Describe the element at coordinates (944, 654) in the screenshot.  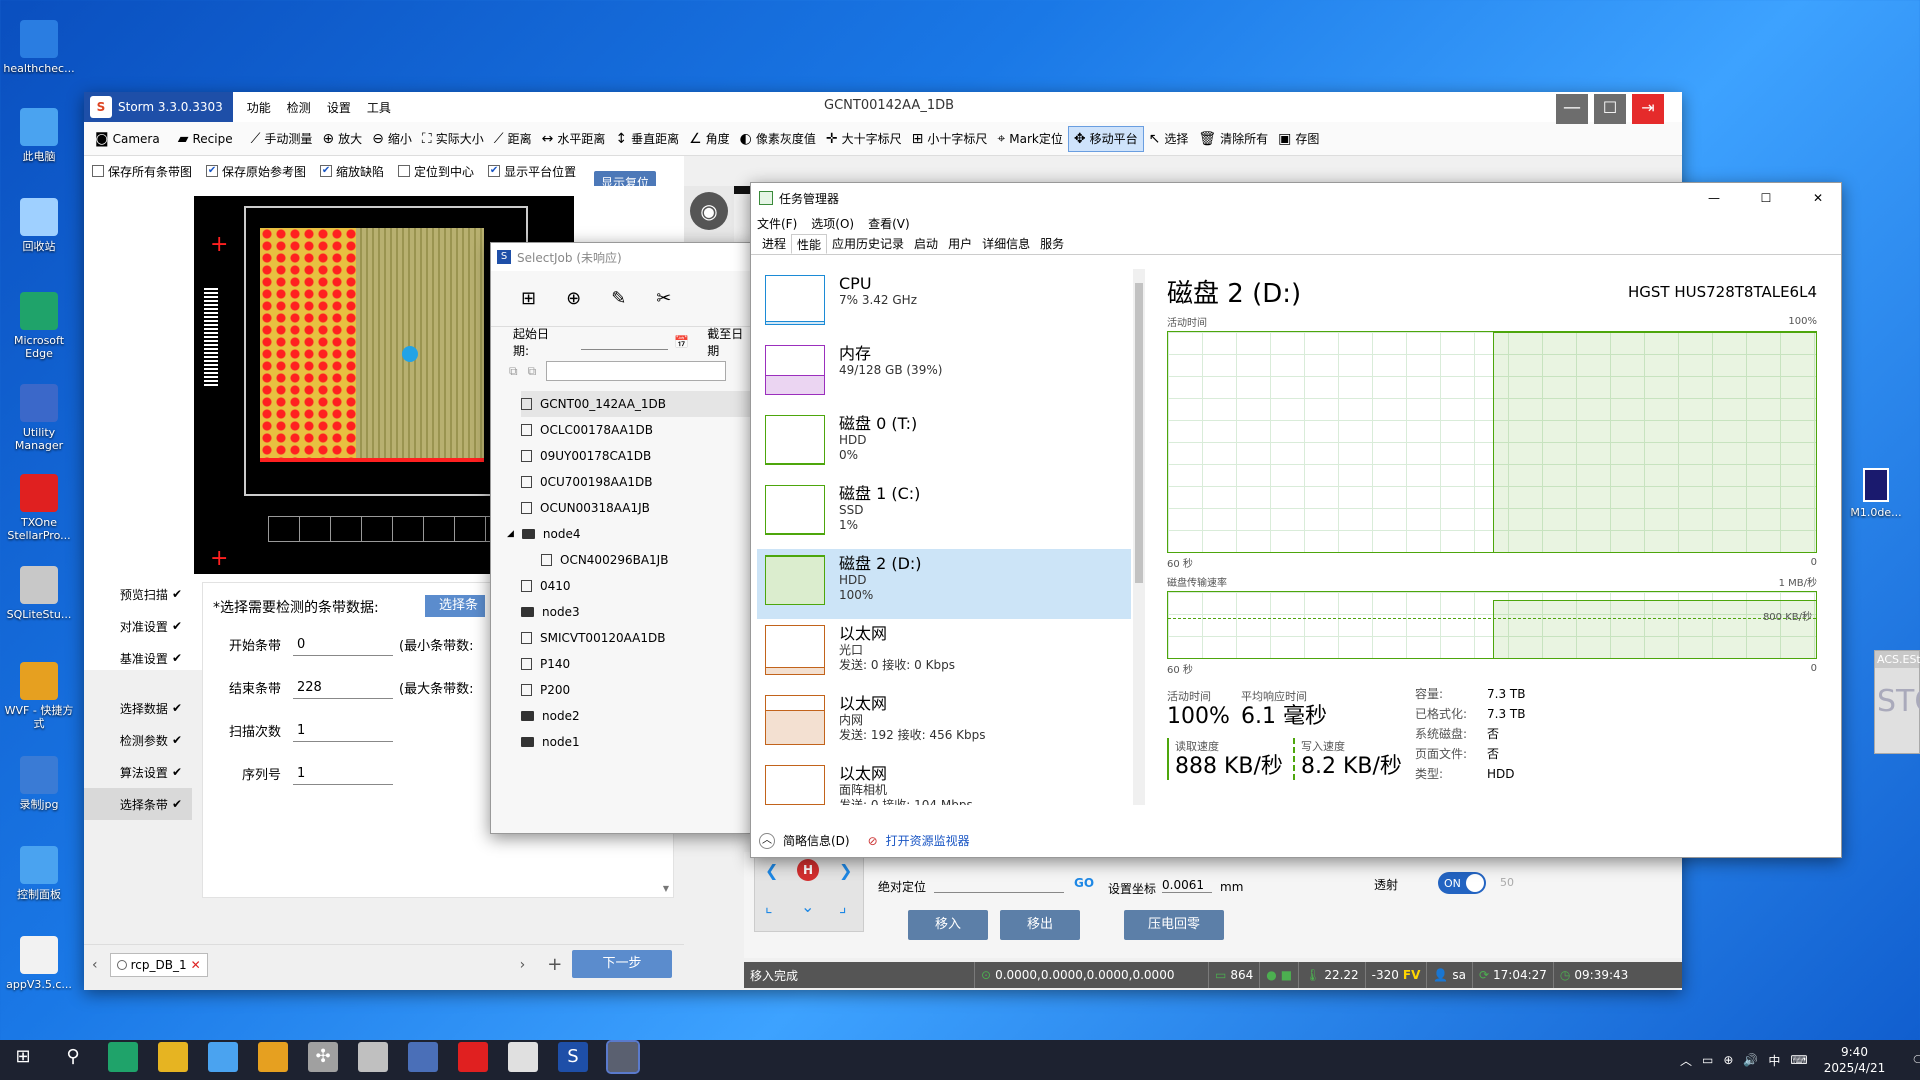
I see `resource-item: 以太网 光口 发送: 0 接收: 0 Kbps` at that location.